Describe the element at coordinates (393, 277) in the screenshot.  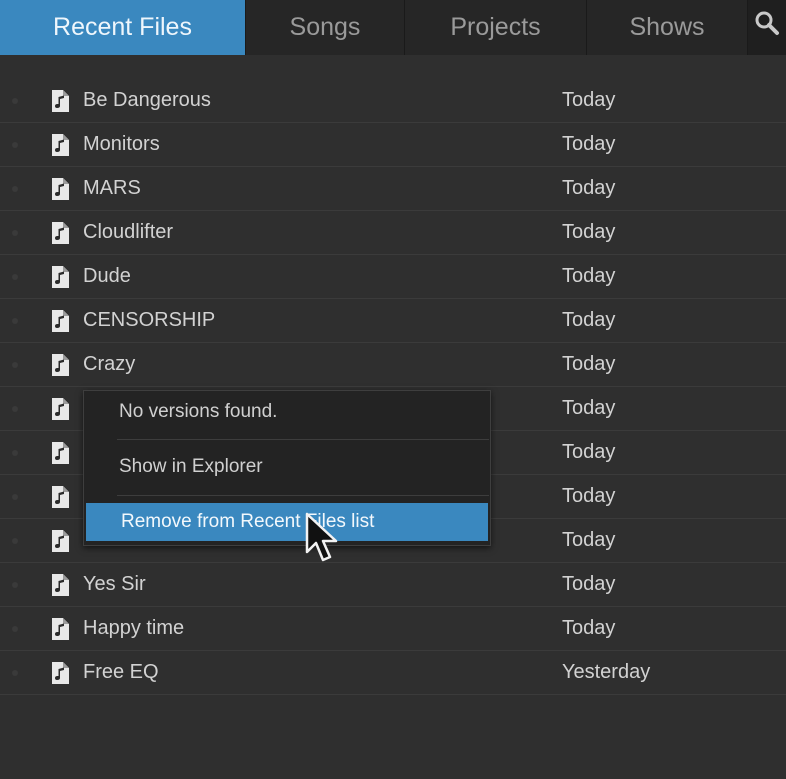
I see `list-item: Dude Today` at that location.